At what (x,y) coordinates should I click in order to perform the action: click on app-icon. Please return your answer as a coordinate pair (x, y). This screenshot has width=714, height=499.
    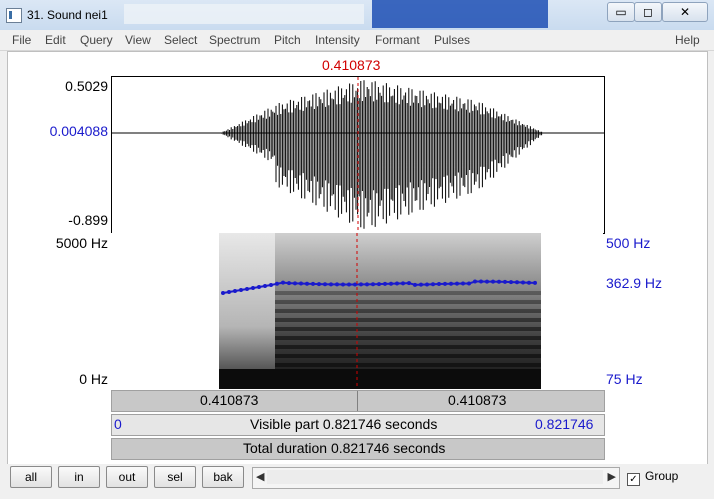
    Looking at the image, I should click on (14, 15).